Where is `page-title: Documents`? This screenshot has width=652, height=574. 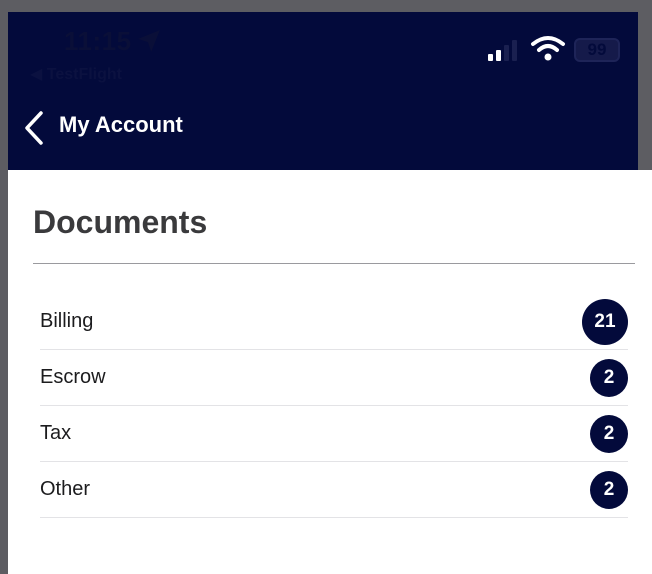
page-title: Documents is located at coordinates (120, 222).